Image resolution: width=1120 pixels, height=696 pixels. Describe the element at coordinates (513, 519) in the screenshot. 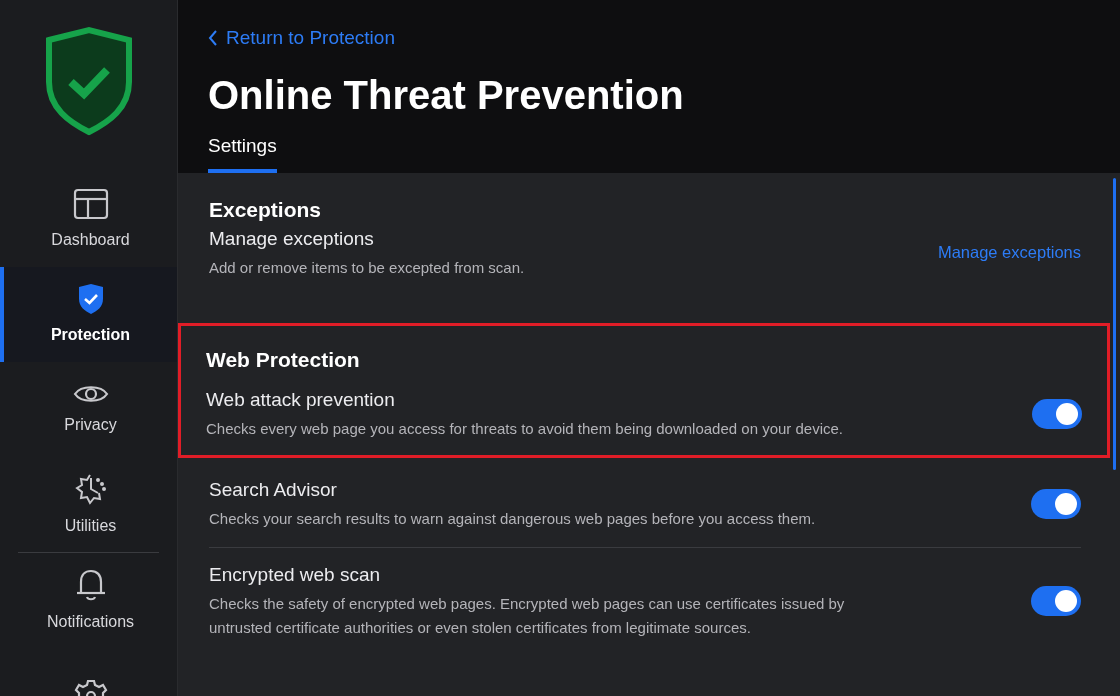

I see `setting-description: Checks your search results to warn against dangerous web pages before you access them.` at that location.